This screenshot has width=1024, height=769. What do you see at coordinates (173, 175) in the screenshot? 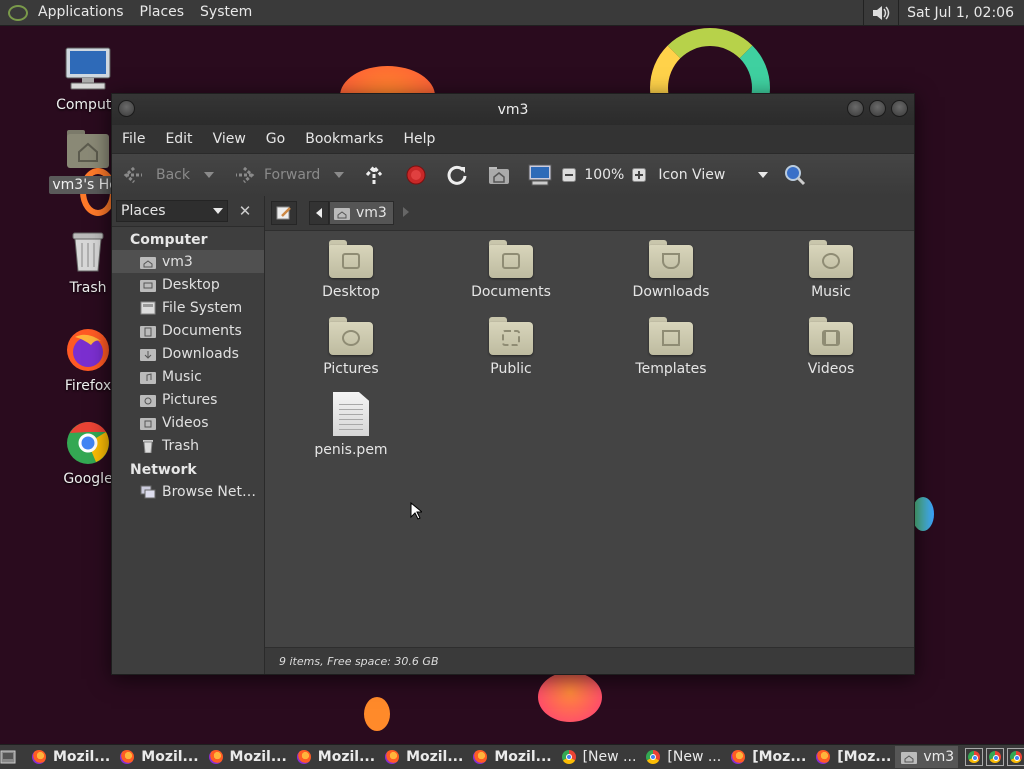
I see `back-label: Back` at bounding box center [173, 175].